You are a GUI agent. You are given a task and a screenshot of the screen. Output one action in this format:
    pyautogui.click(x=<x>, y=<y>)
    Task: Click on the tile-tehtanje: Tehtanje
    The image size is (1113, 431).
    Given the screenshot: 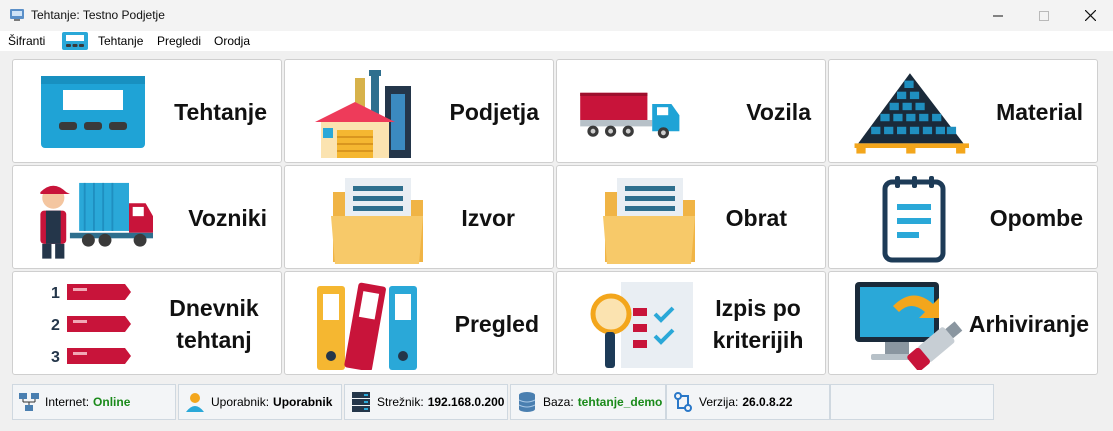 What is the action you would take?
    pyautogui.click(x=147, y=111)
    